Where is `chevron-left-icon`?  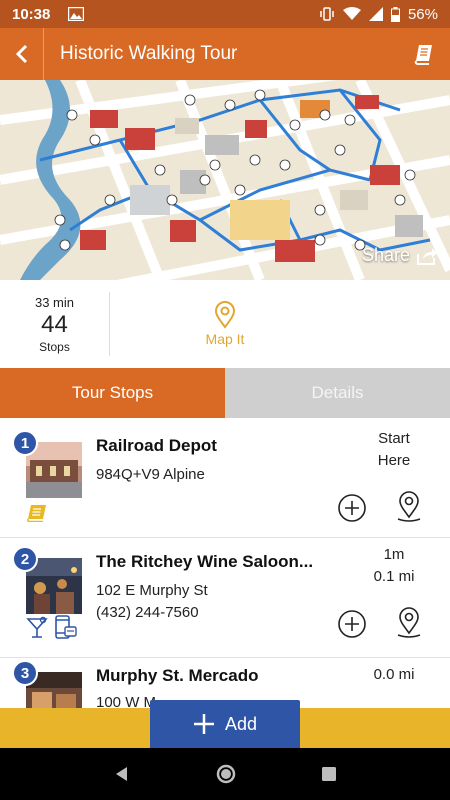
chevron-left-icon is located at coordinates (21, 54).